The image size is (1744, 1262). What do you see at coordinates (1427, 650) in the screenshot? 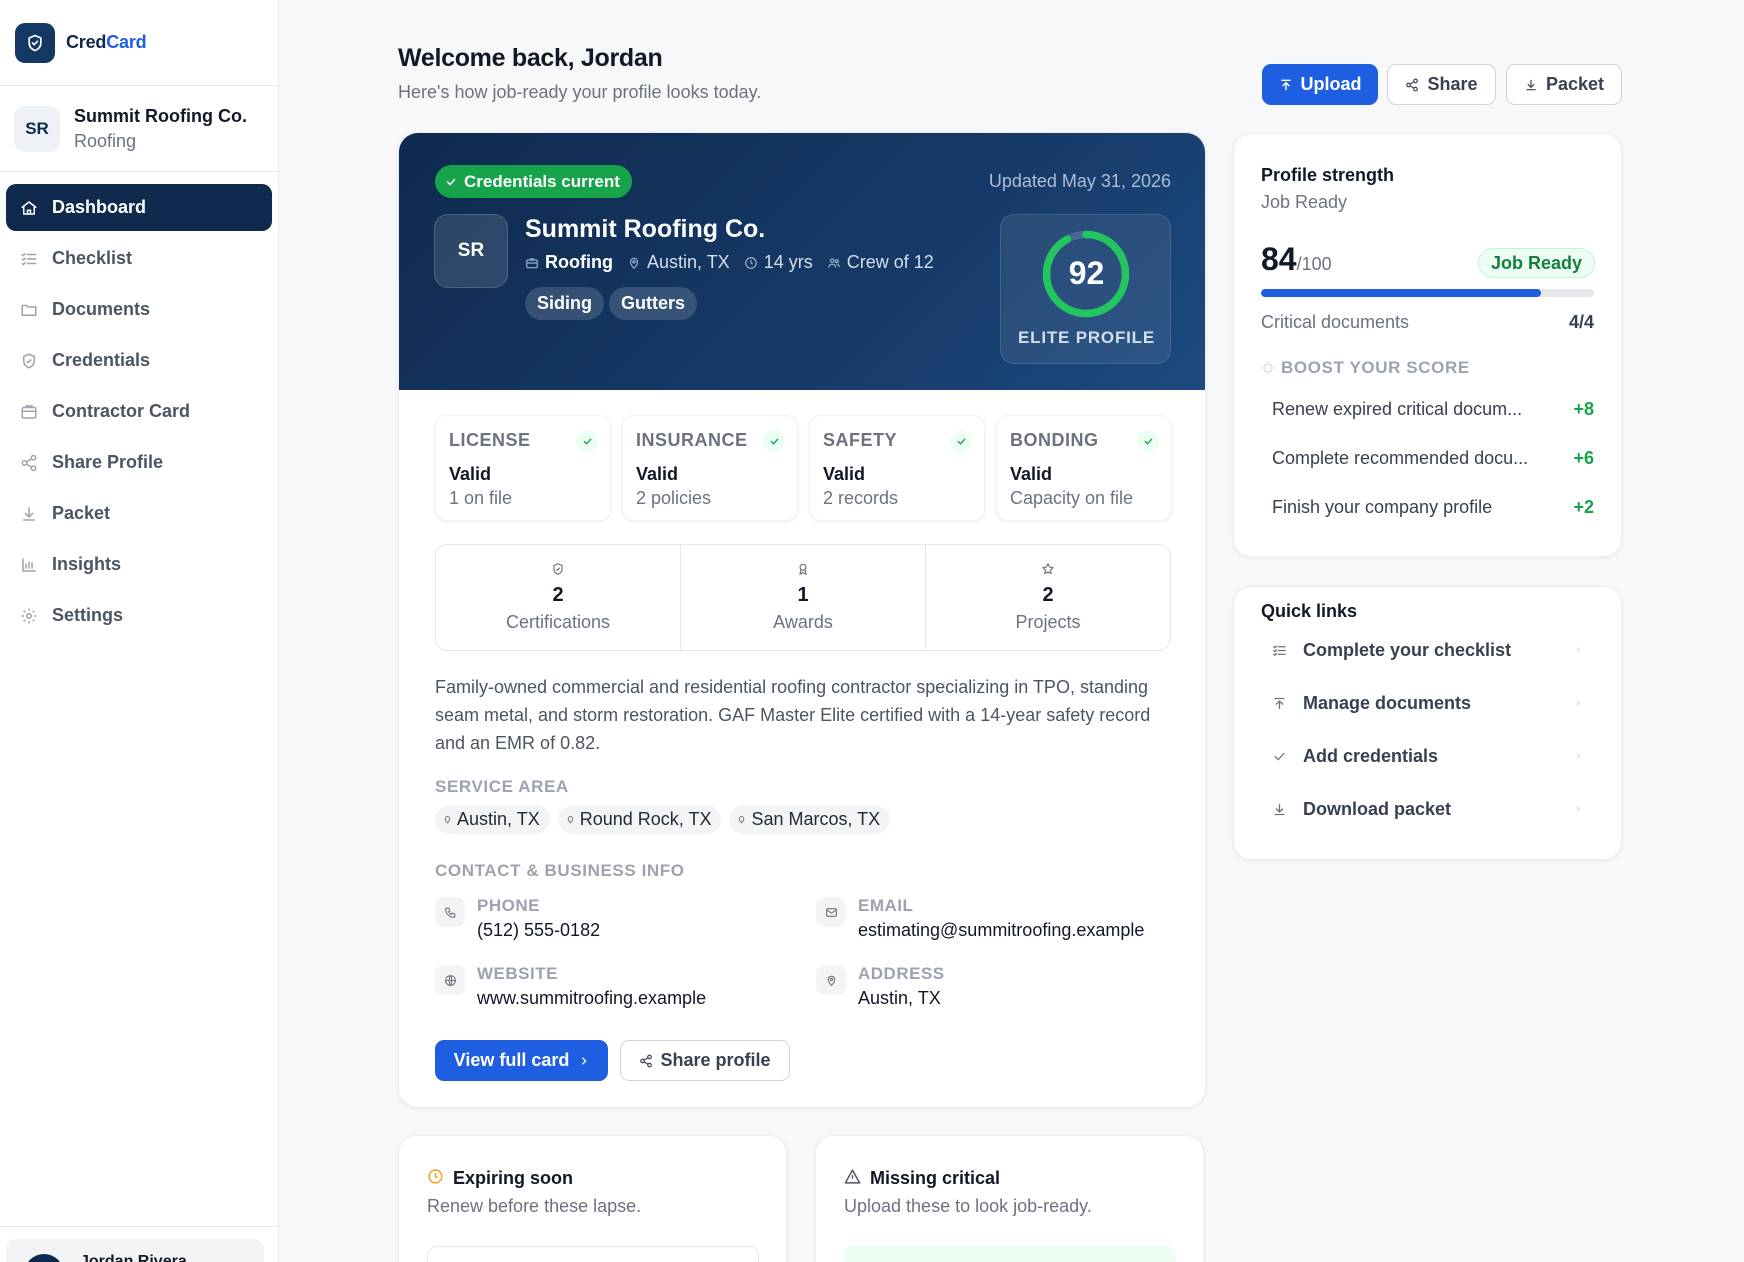
I see `quick-link-checklist: Complete your checklist` at bounding box center [1427, 650].